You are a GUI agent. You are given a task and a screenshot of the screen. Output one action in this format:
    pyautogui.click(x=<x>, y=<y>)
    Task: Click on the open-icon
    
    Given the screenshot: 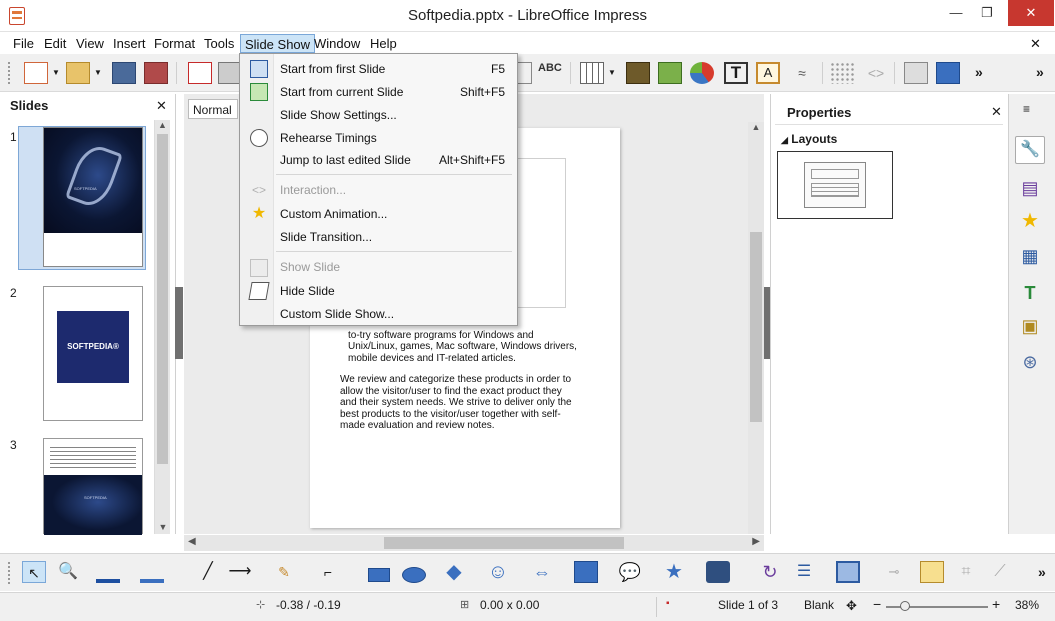 What is the action you would take?
    pyautogui.click(x=78, y=73)
    